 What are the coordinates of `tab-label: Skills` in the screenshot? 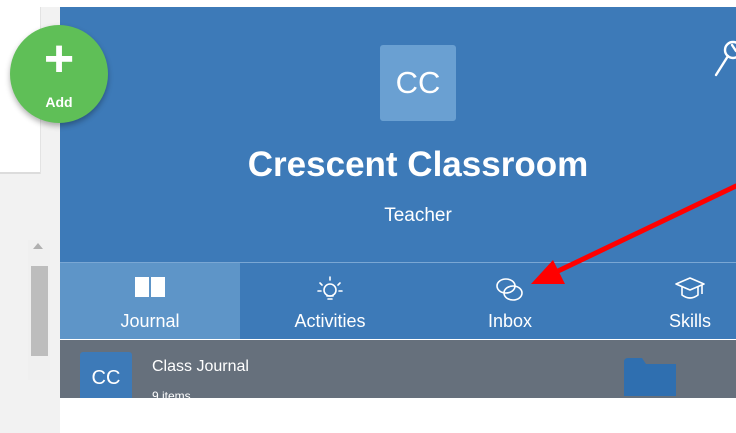 It's located at (689, 321).